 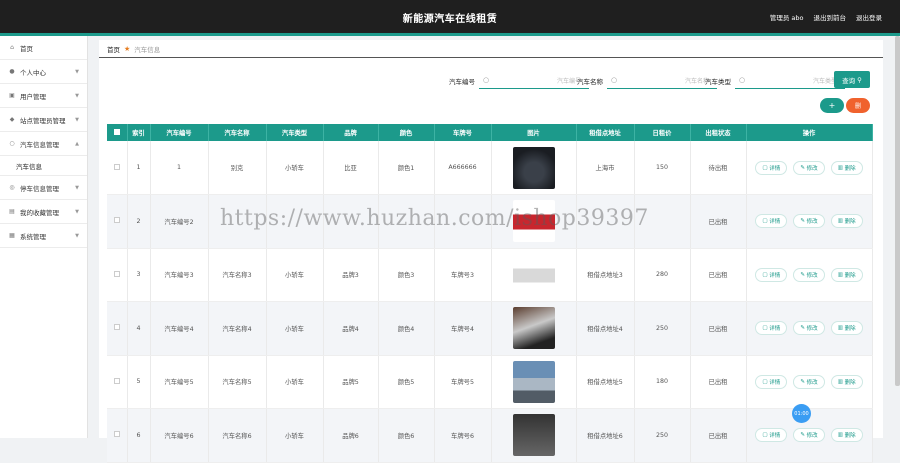 What do you see at coordinates (139, 275) in the screenshot?
I see `cell-index: 3` at bounding box center [139, 275].